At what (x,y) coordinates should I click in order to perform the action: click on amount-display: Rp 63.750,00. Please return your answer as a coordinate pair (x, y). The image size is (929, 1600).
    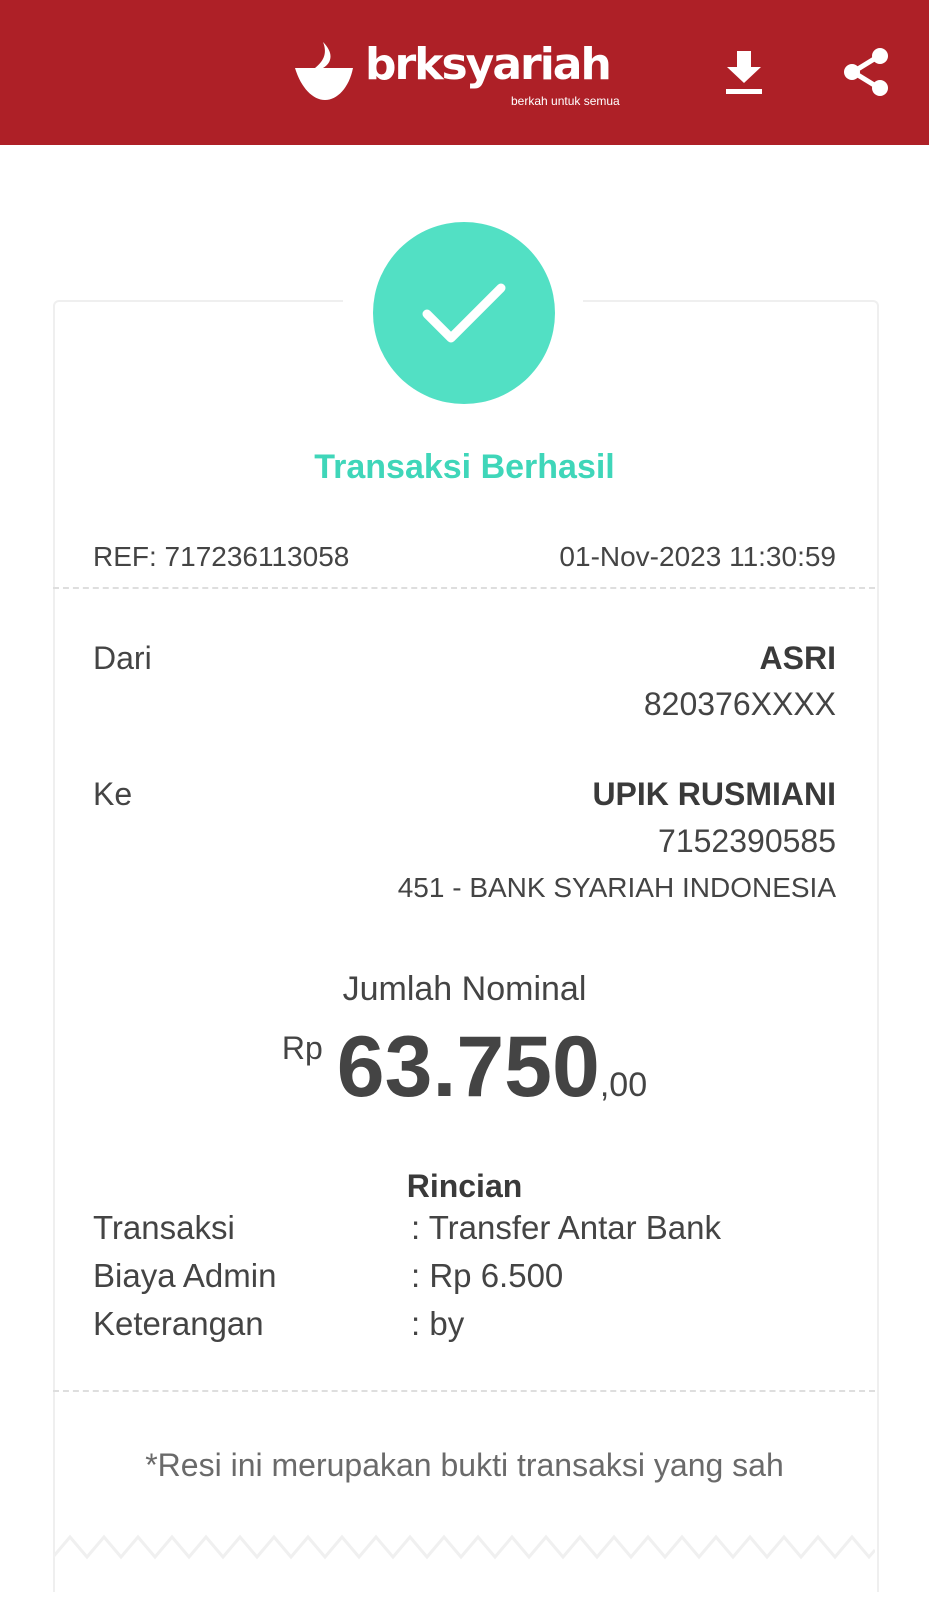
    Looking at the image, I should click on (464, 1067).